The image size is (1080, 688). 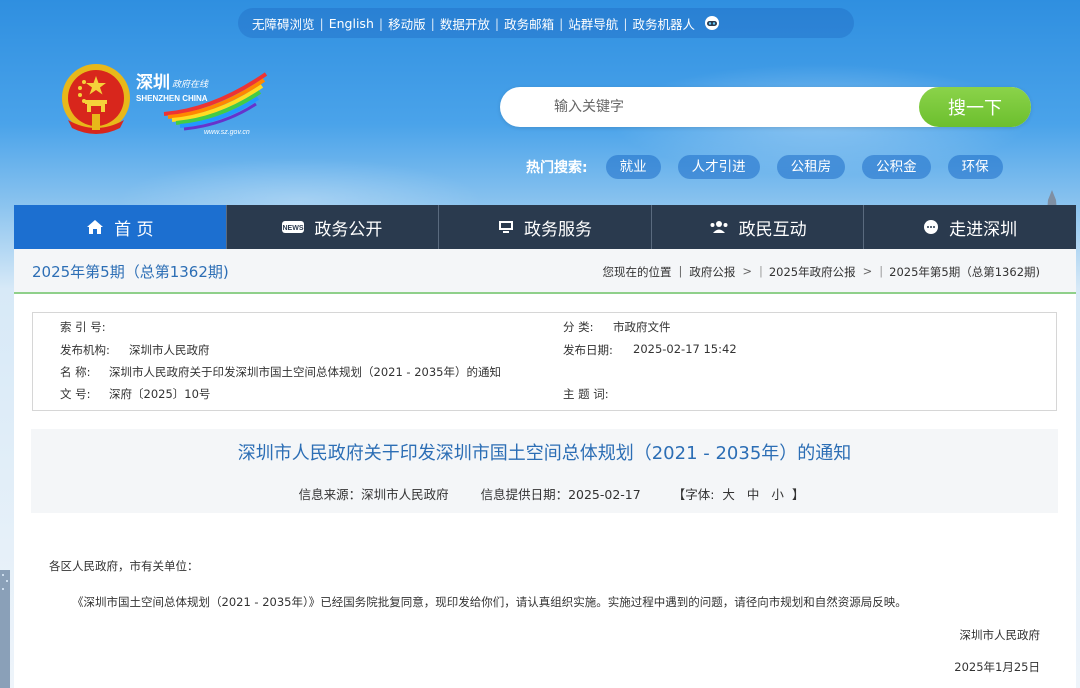 I want to click on news-icon: NEWS, so click(x=293, y=227).